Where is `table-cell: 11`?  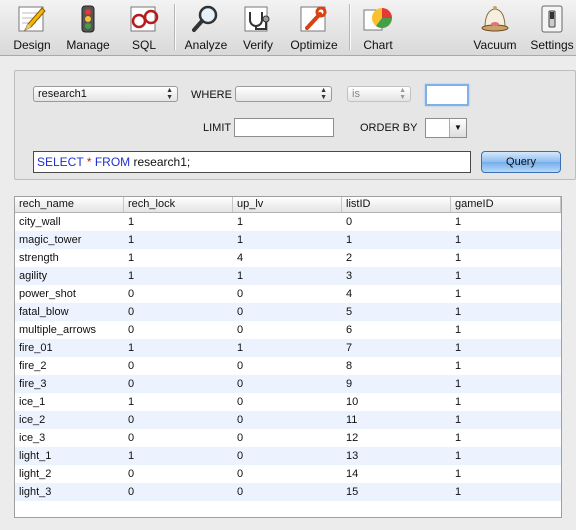
table-cell: 11 is located at coordinates (398, 420).